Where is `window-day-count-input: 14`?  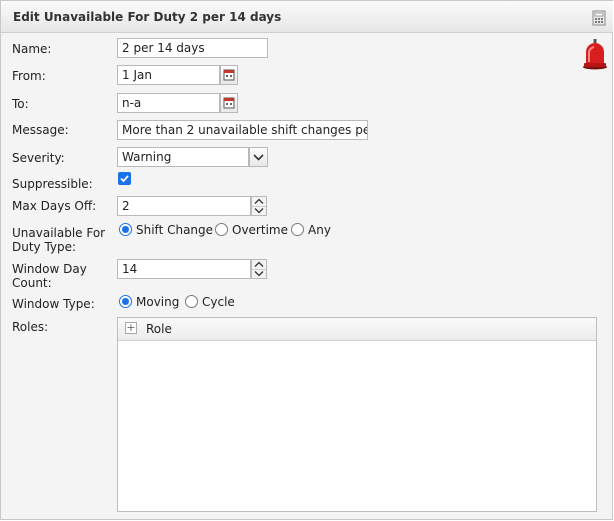
window-day-count-input: 14 is located at coordinates (184, 269).